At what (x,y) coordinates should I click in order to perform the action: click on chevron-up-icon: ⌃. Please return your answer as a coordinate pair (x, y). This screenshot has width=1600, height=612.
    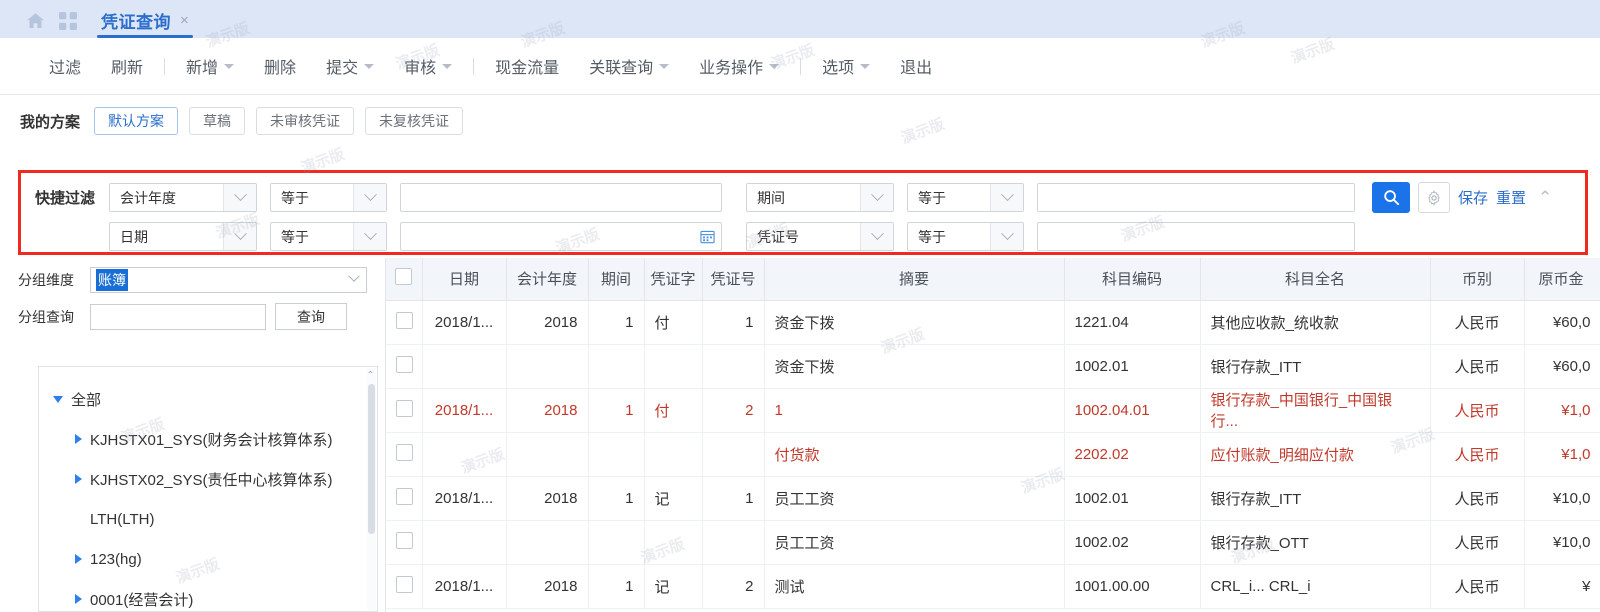
    Looking at the image, I should click on (1545, 198).